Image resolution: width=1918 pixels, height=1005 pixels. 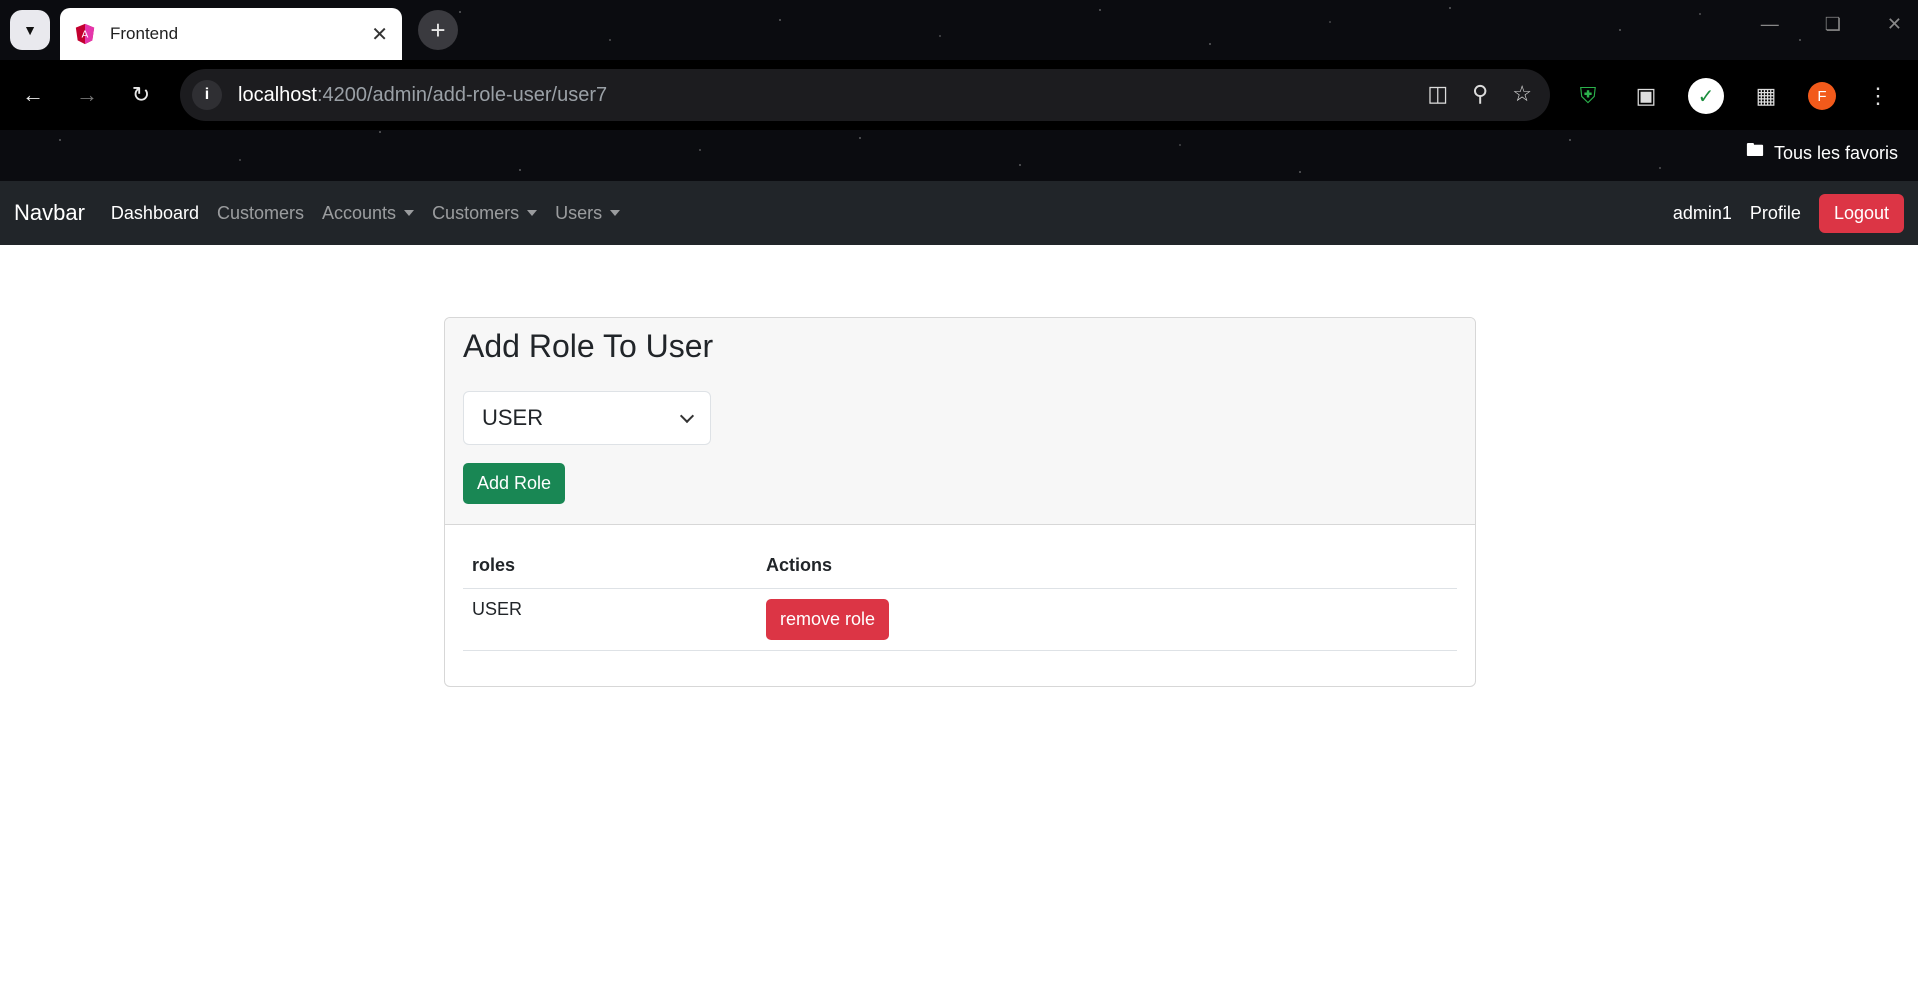 I want to click on remove-role-button: remove role, so click(x=828, y=619).